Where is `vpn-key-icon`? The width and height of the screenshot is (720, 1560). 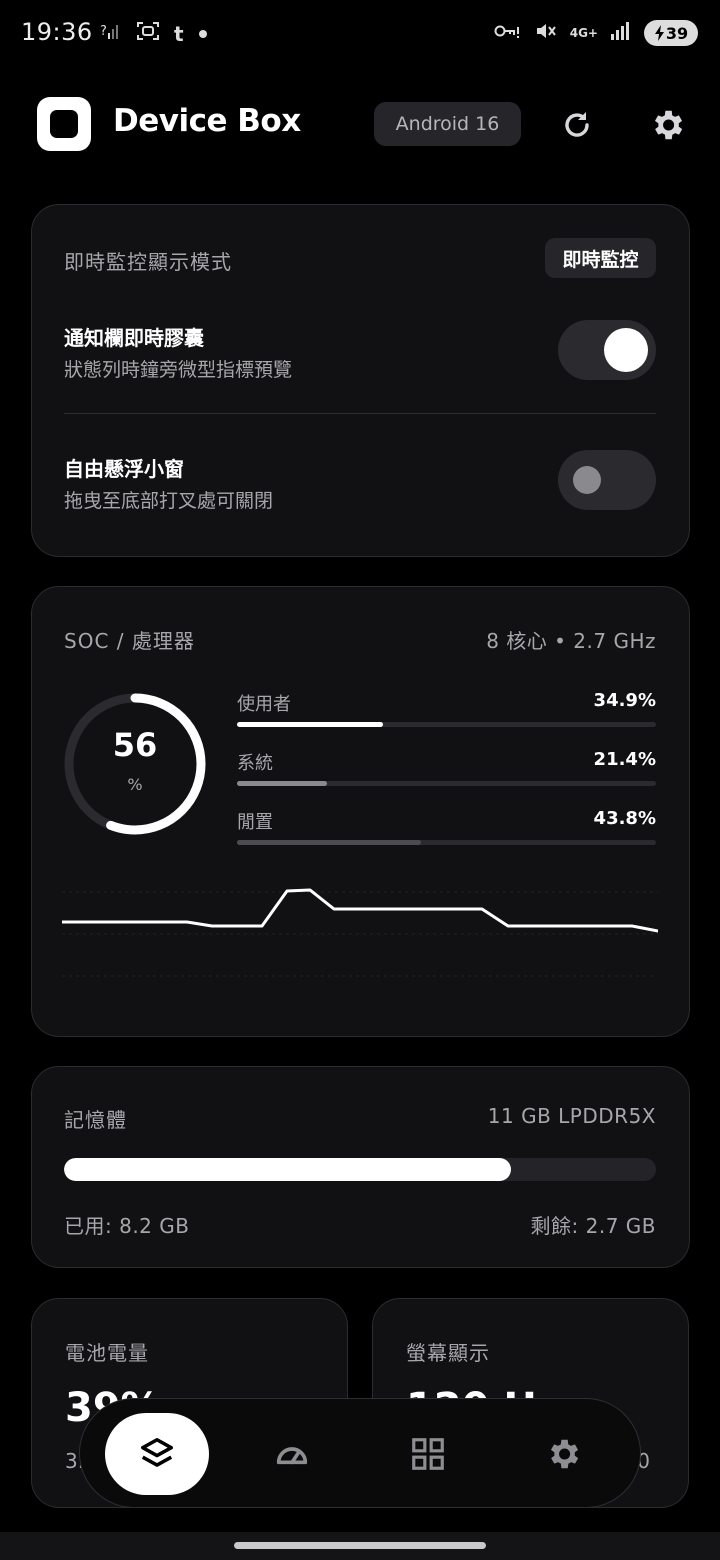
vpn-key-icon is located at coordinates (508, 33).